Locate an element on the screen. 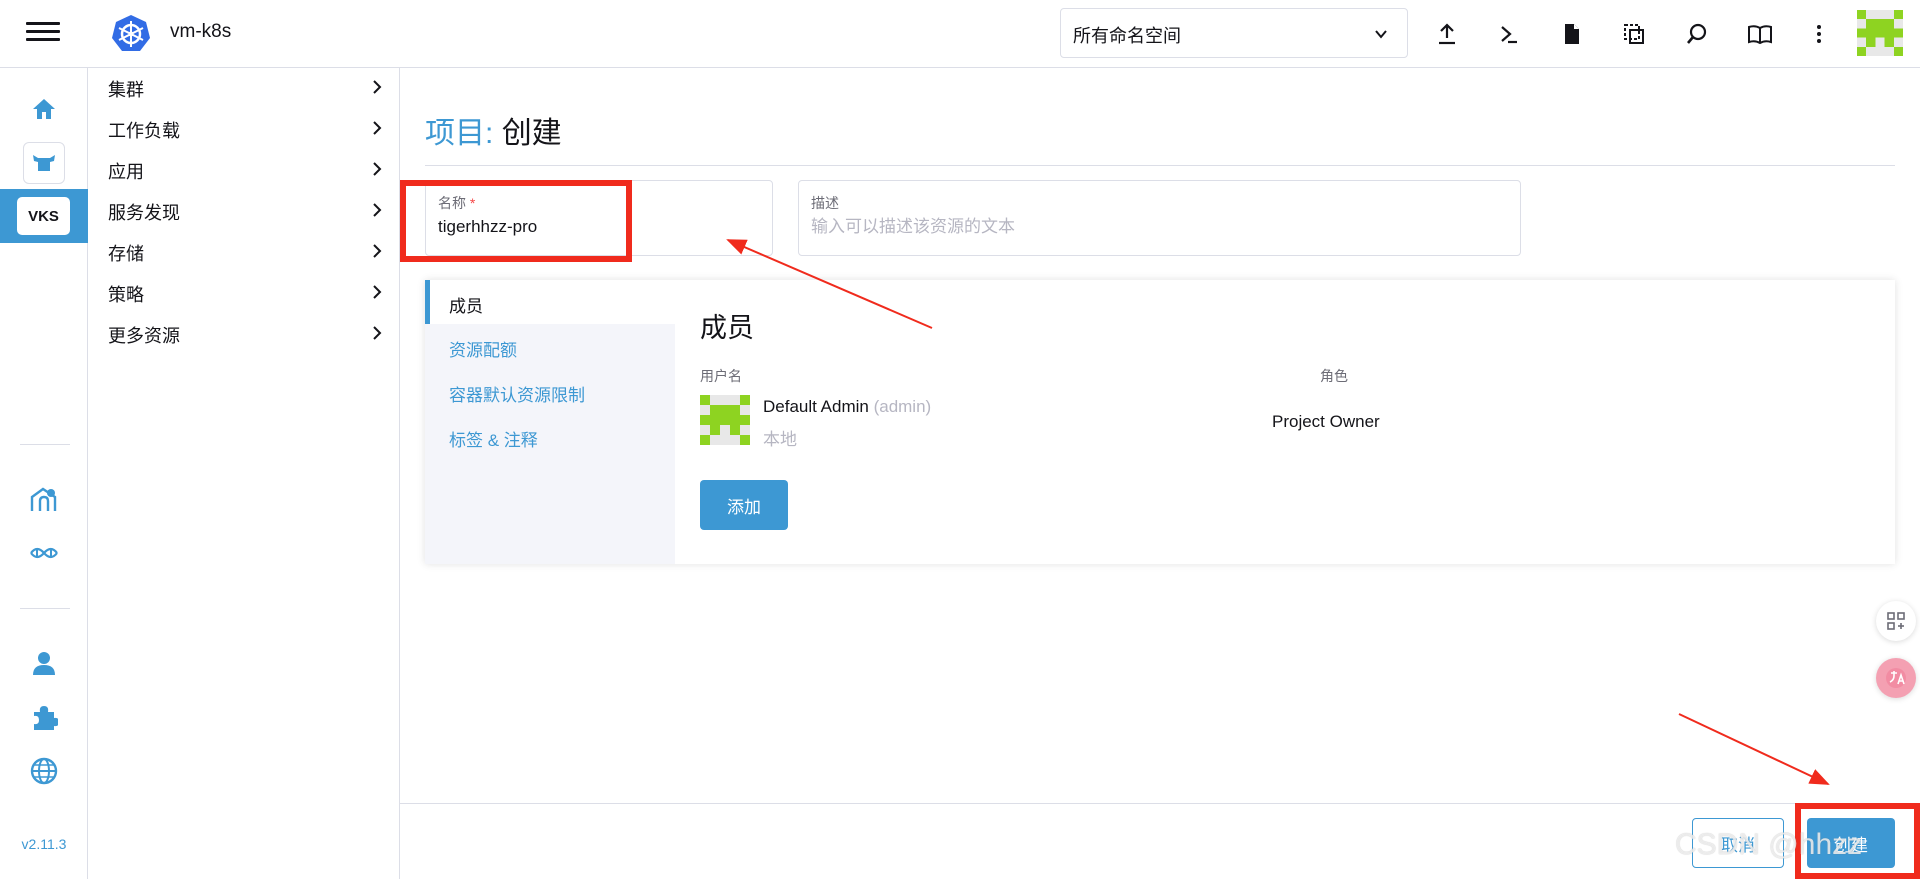  nav-item-storage: 存储 is located at coordinates (248, 251).